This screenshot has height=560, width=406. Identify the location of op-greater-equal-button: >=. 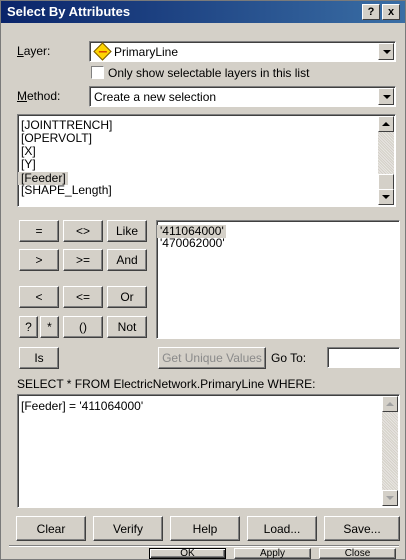
(83, 260).